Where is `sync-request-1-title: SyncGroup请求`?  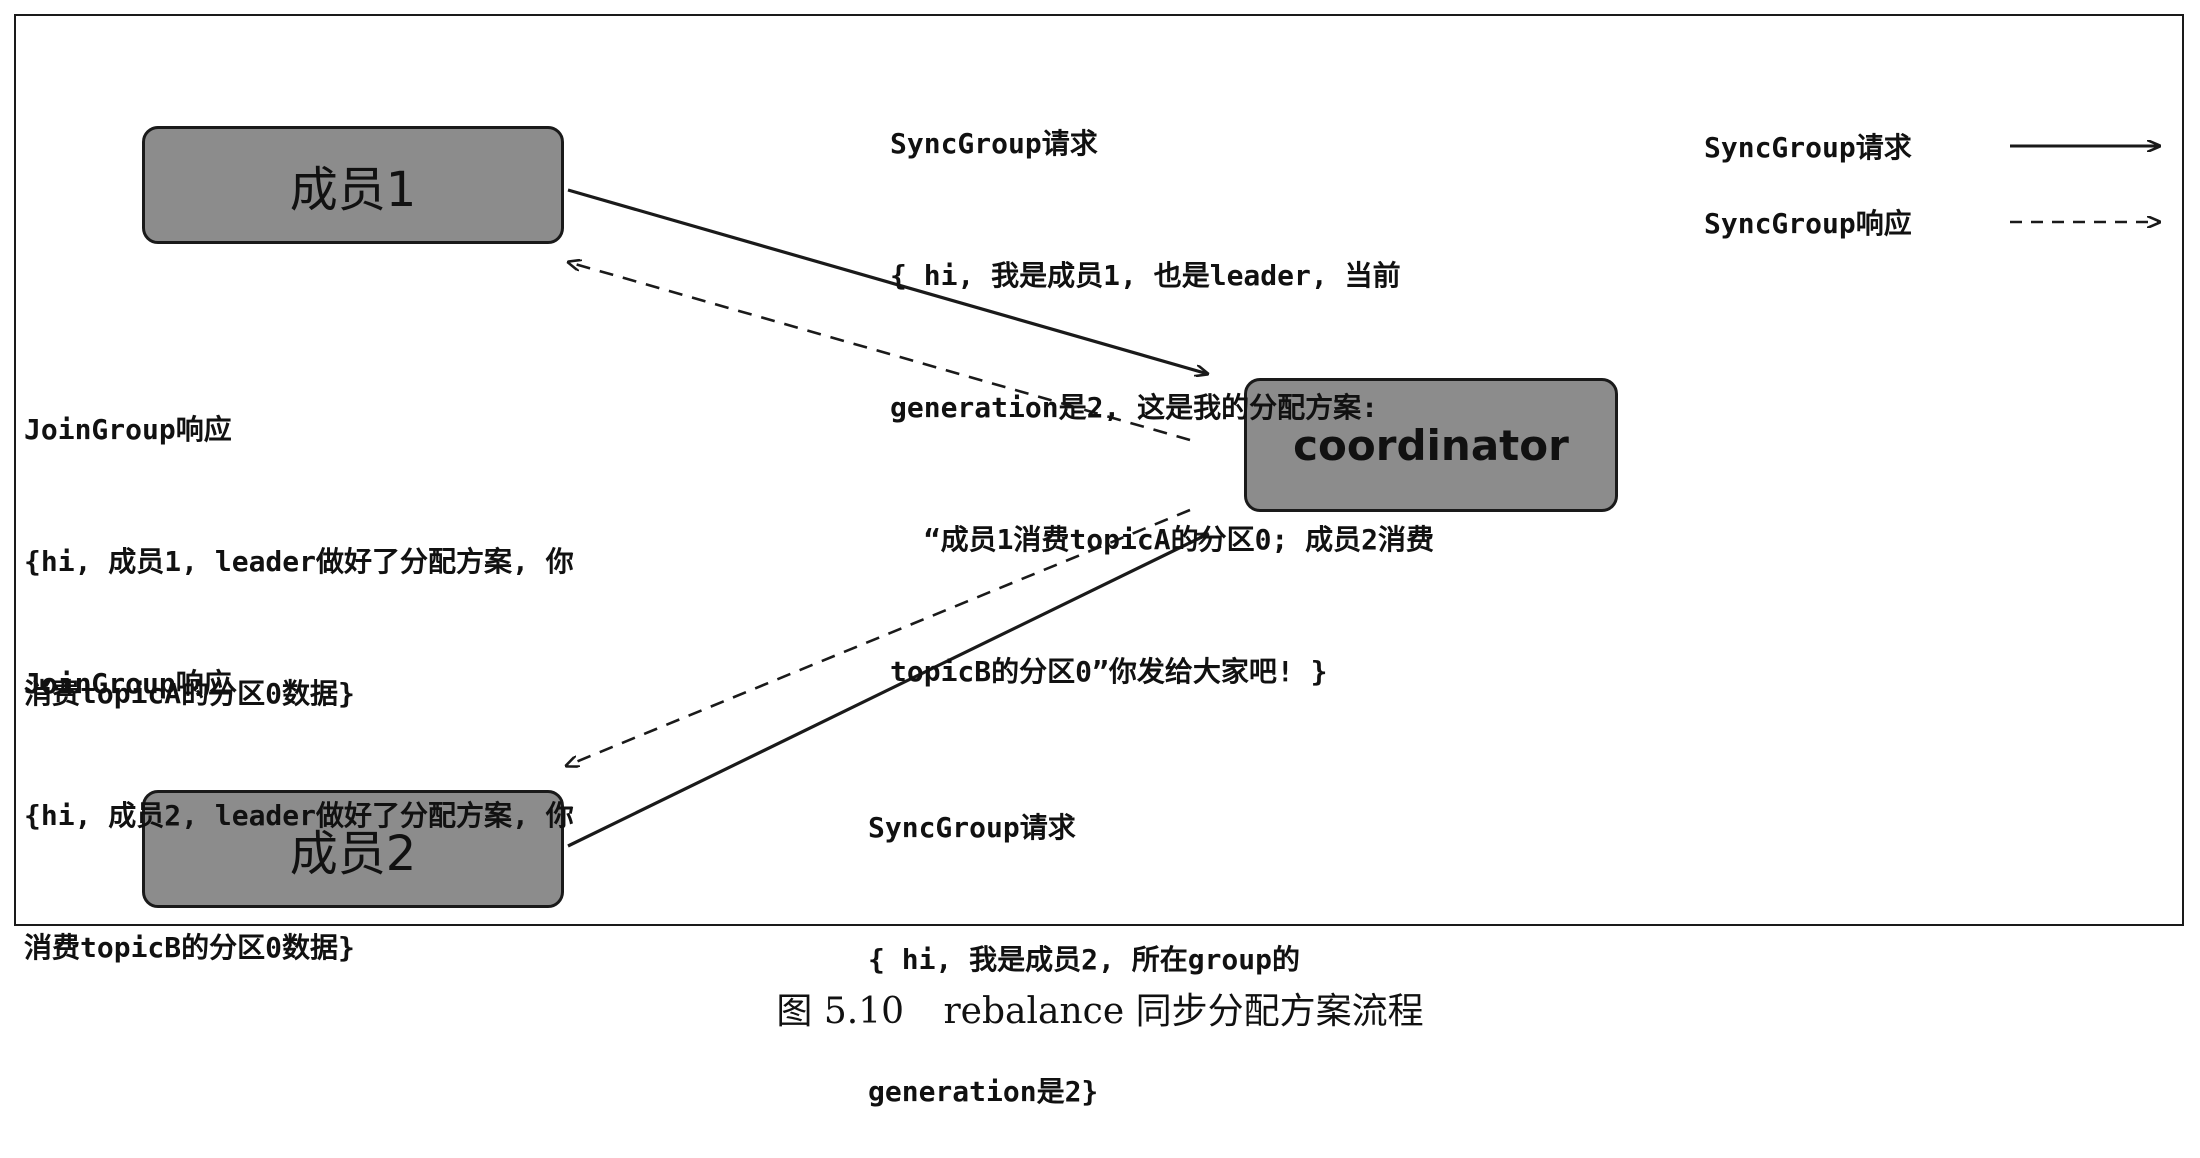 sync-request-1-title: SyncGroup请求 is located at coordinates (994, 143).